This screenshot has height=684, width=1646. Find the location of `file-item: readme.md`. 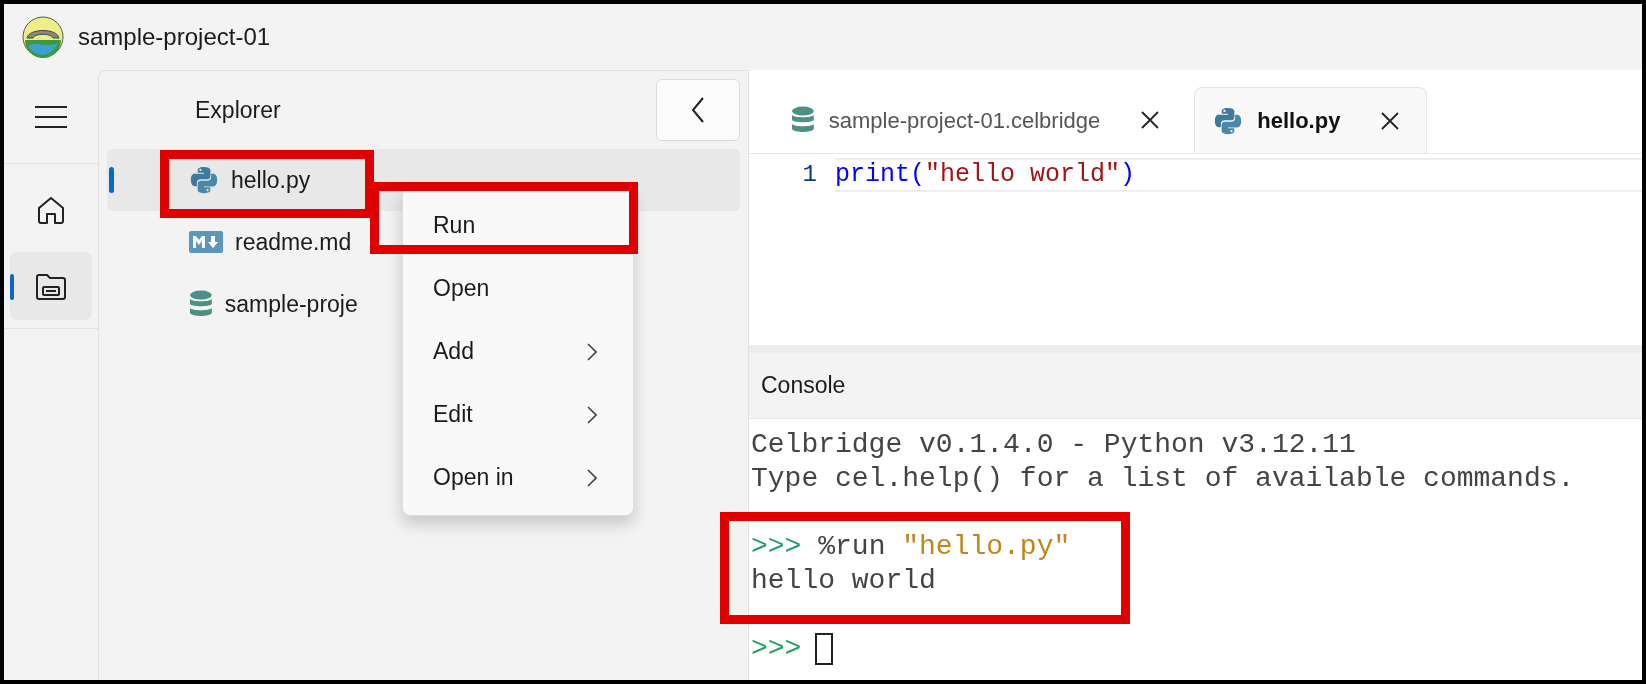

file-item: readme.md is located at coordinates (233, 242).